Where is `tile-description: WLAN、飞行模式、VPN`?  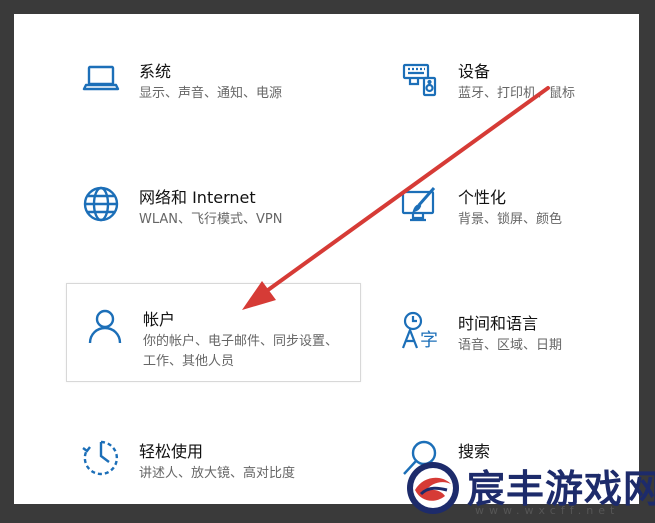 tile-description: WLAN、飞行模式、VPN is located at coordinates (211, 219).